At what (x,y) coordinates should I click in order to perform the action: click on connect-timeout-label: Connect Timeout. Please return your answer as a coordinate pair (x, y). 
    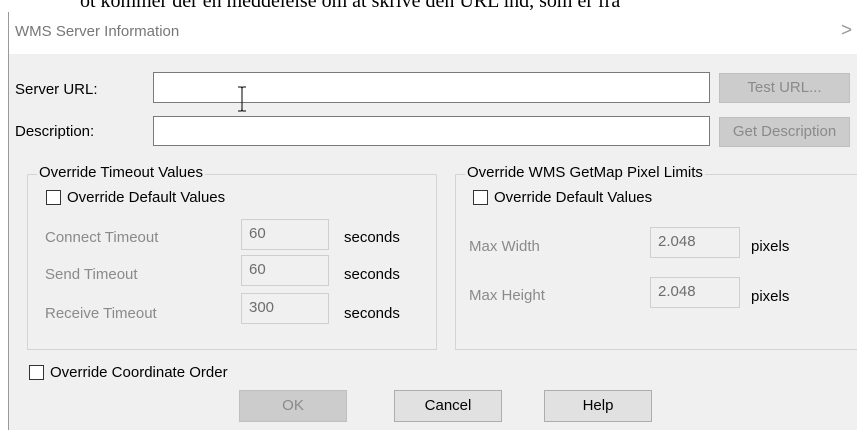
    Looking at the image, I should click on (102, 237).